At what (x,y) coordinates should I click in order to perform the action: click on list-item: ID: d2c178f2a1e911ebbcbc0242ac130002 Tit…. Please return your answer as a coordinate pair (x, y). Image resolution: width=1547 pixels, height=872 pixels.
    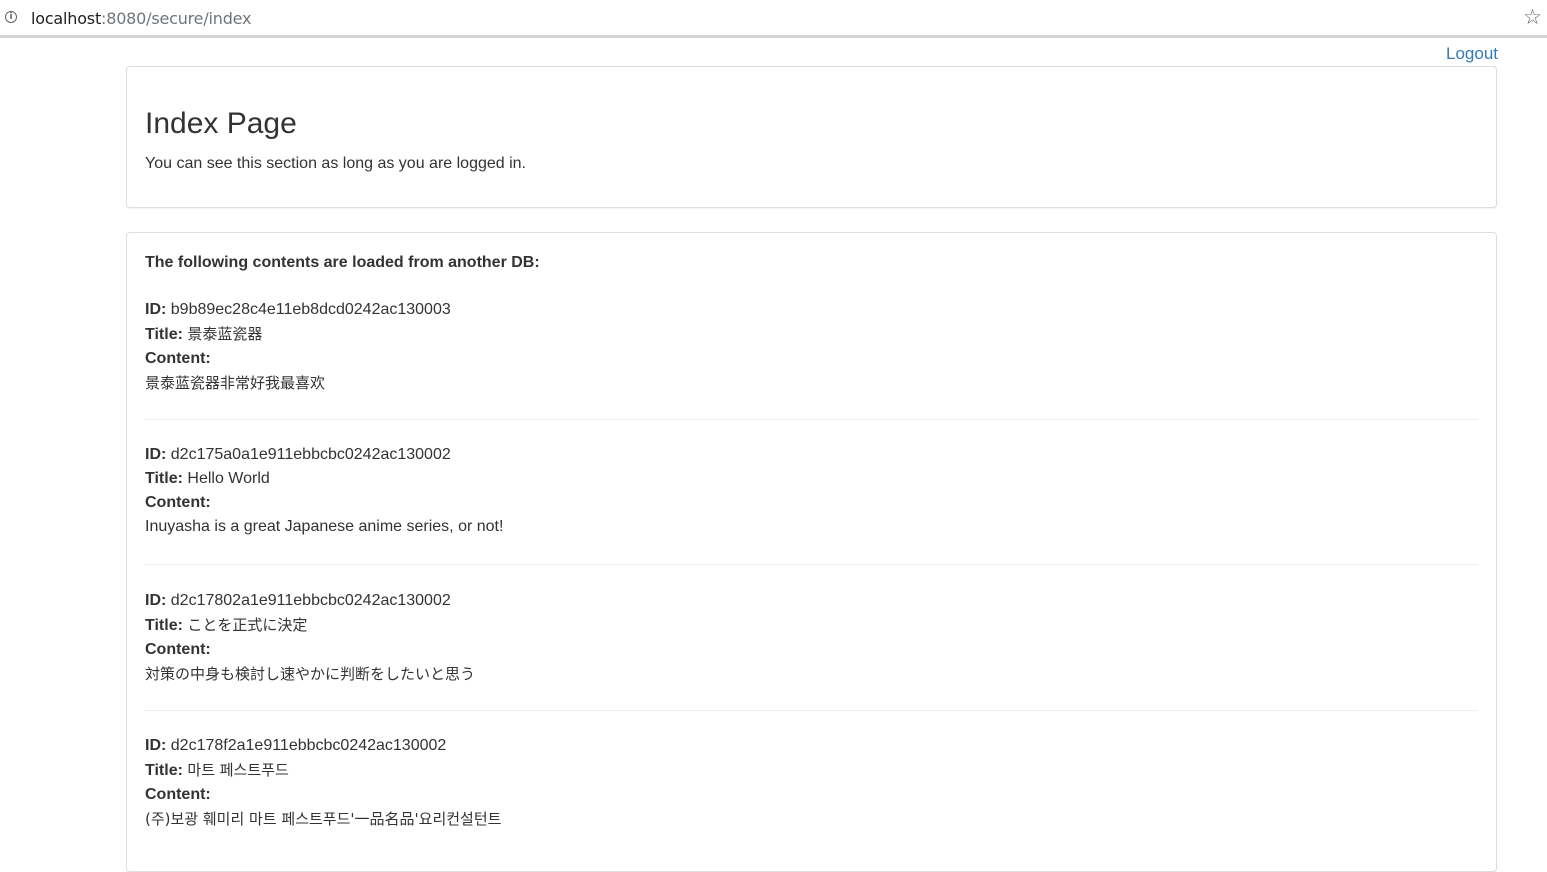
    Looking at the image, I should click on (811, 782).